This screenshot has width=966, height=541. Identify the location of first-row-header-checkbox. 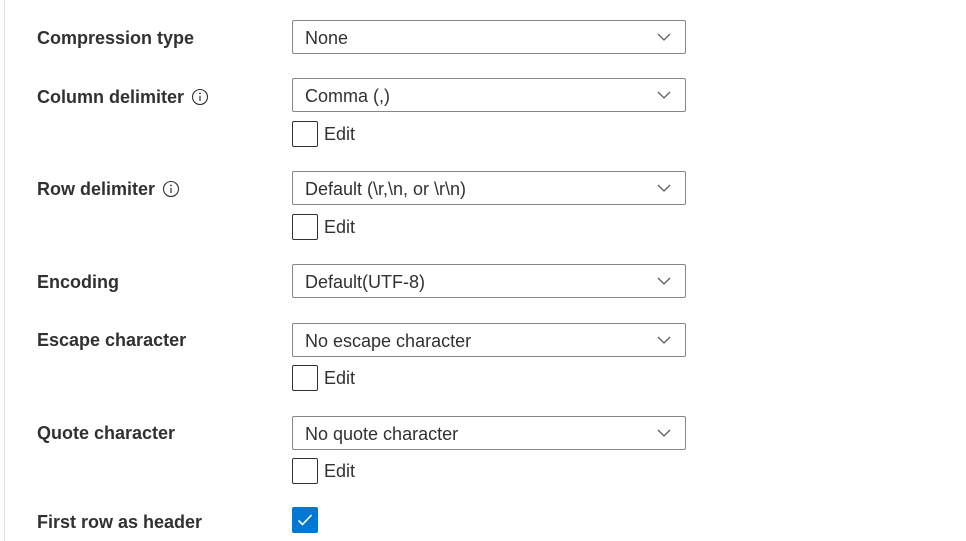
(305, 520).